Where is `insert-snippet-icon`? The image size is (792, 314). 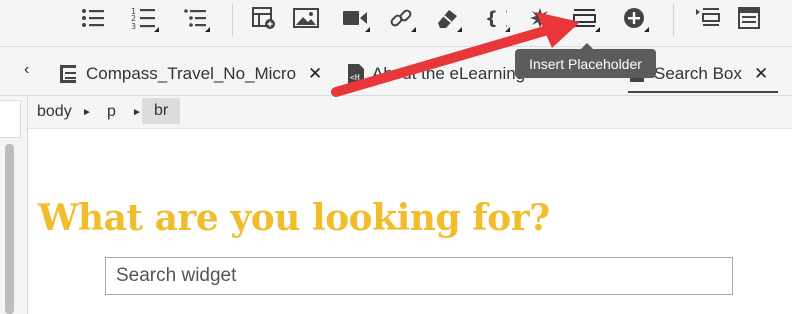 insert-snippet-icon is located at coordinates (447, 19).